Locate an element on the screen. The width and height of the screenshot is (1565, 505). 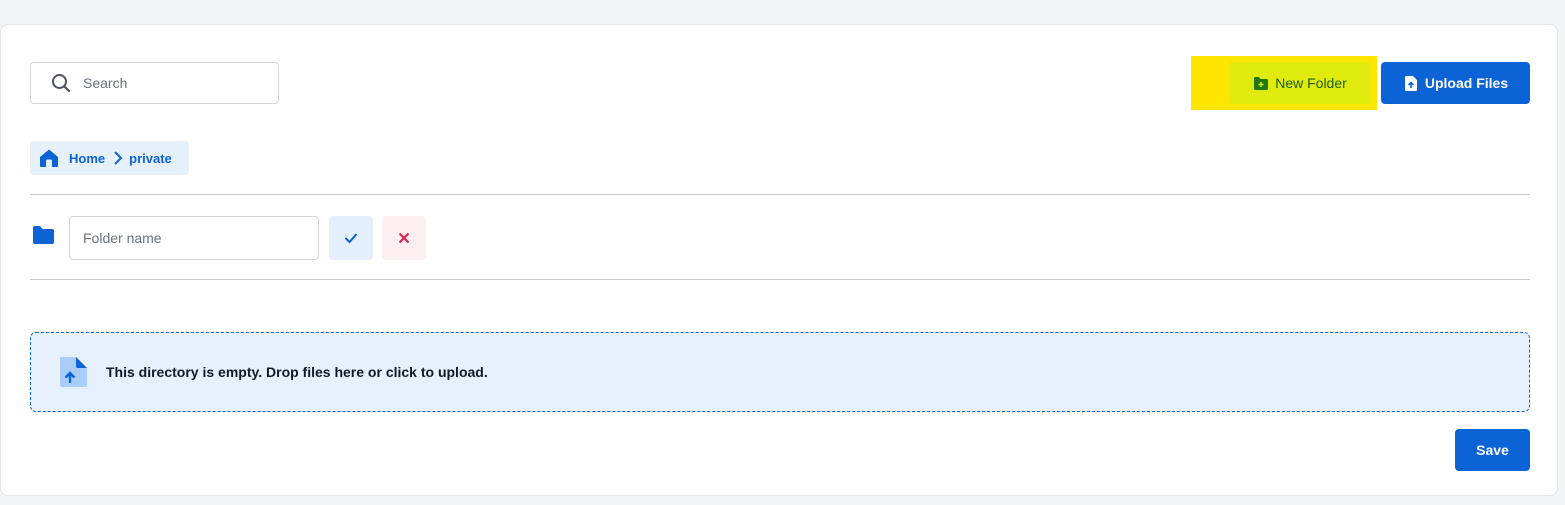
breadcrumb: Home private is located at coordinates (109, 158).